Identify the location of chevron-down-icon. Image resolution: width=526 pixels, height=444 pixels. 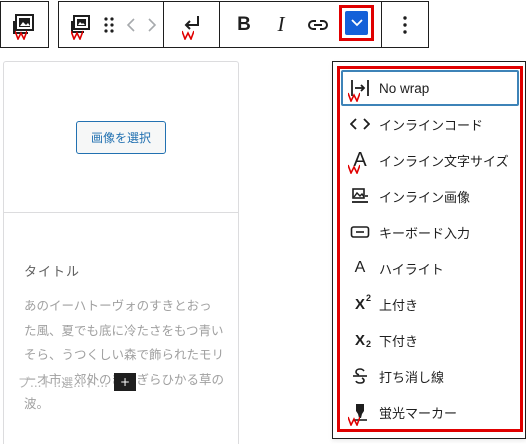
(356, 23).